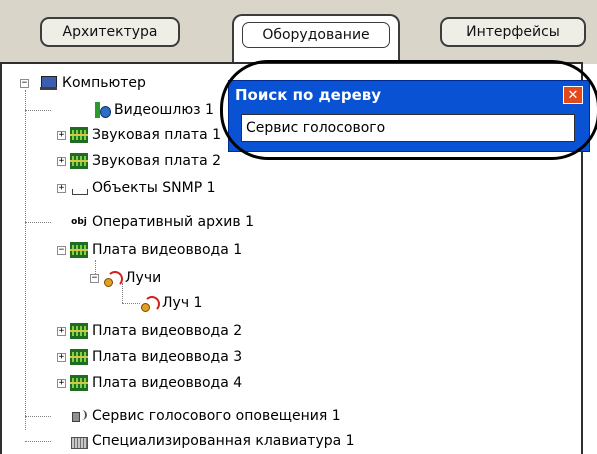 The width and height of the screenshot is (597, 454). Describe the element at coordinates (164, 110) in the screenshot. I see `tree-item-label: Видеошлюз 1` at that location.